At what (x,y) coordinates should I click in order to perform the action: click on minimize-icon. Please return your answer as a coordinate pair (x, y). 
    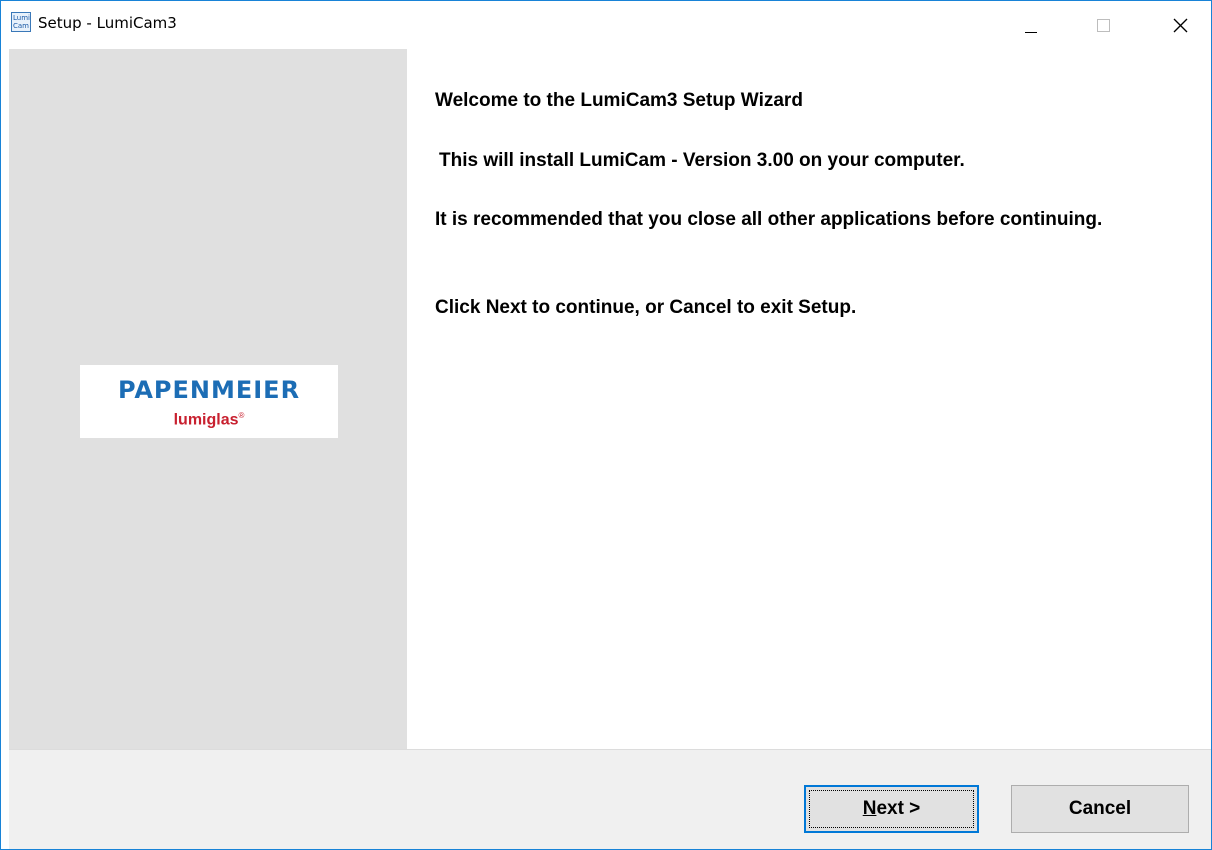
    Looking at the image, I should click on (1031, 32).